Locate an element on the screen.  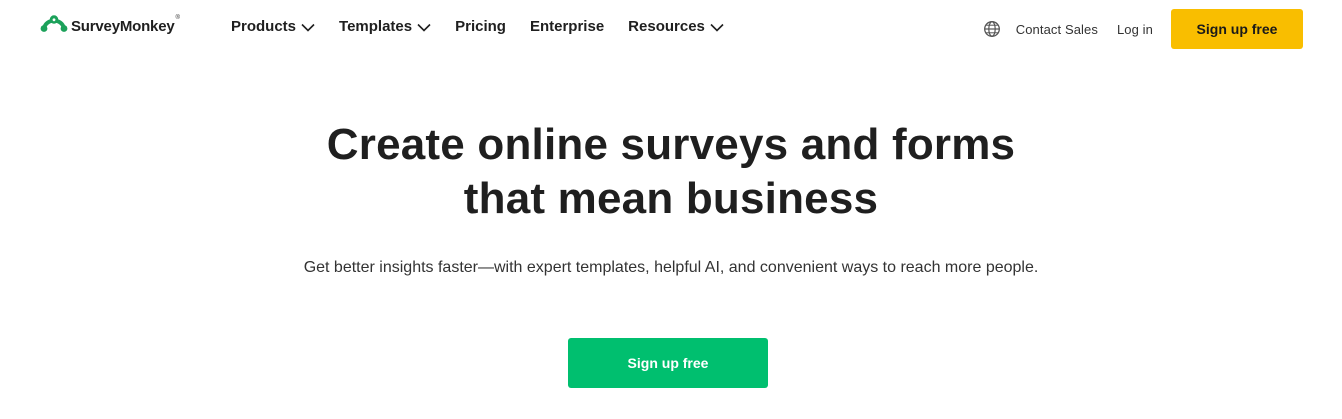
nav-pricing-label: Pricing is located at coordinates (480, 26).